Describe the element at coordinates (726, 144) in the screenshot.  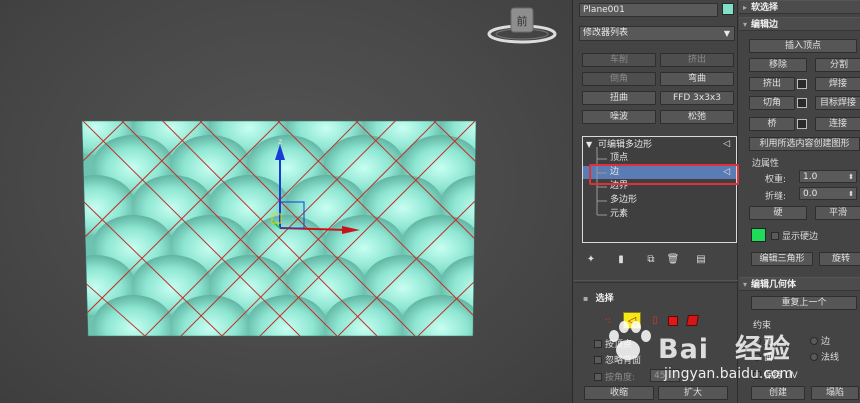
I see `pin-light-icon: ◁` at that location.